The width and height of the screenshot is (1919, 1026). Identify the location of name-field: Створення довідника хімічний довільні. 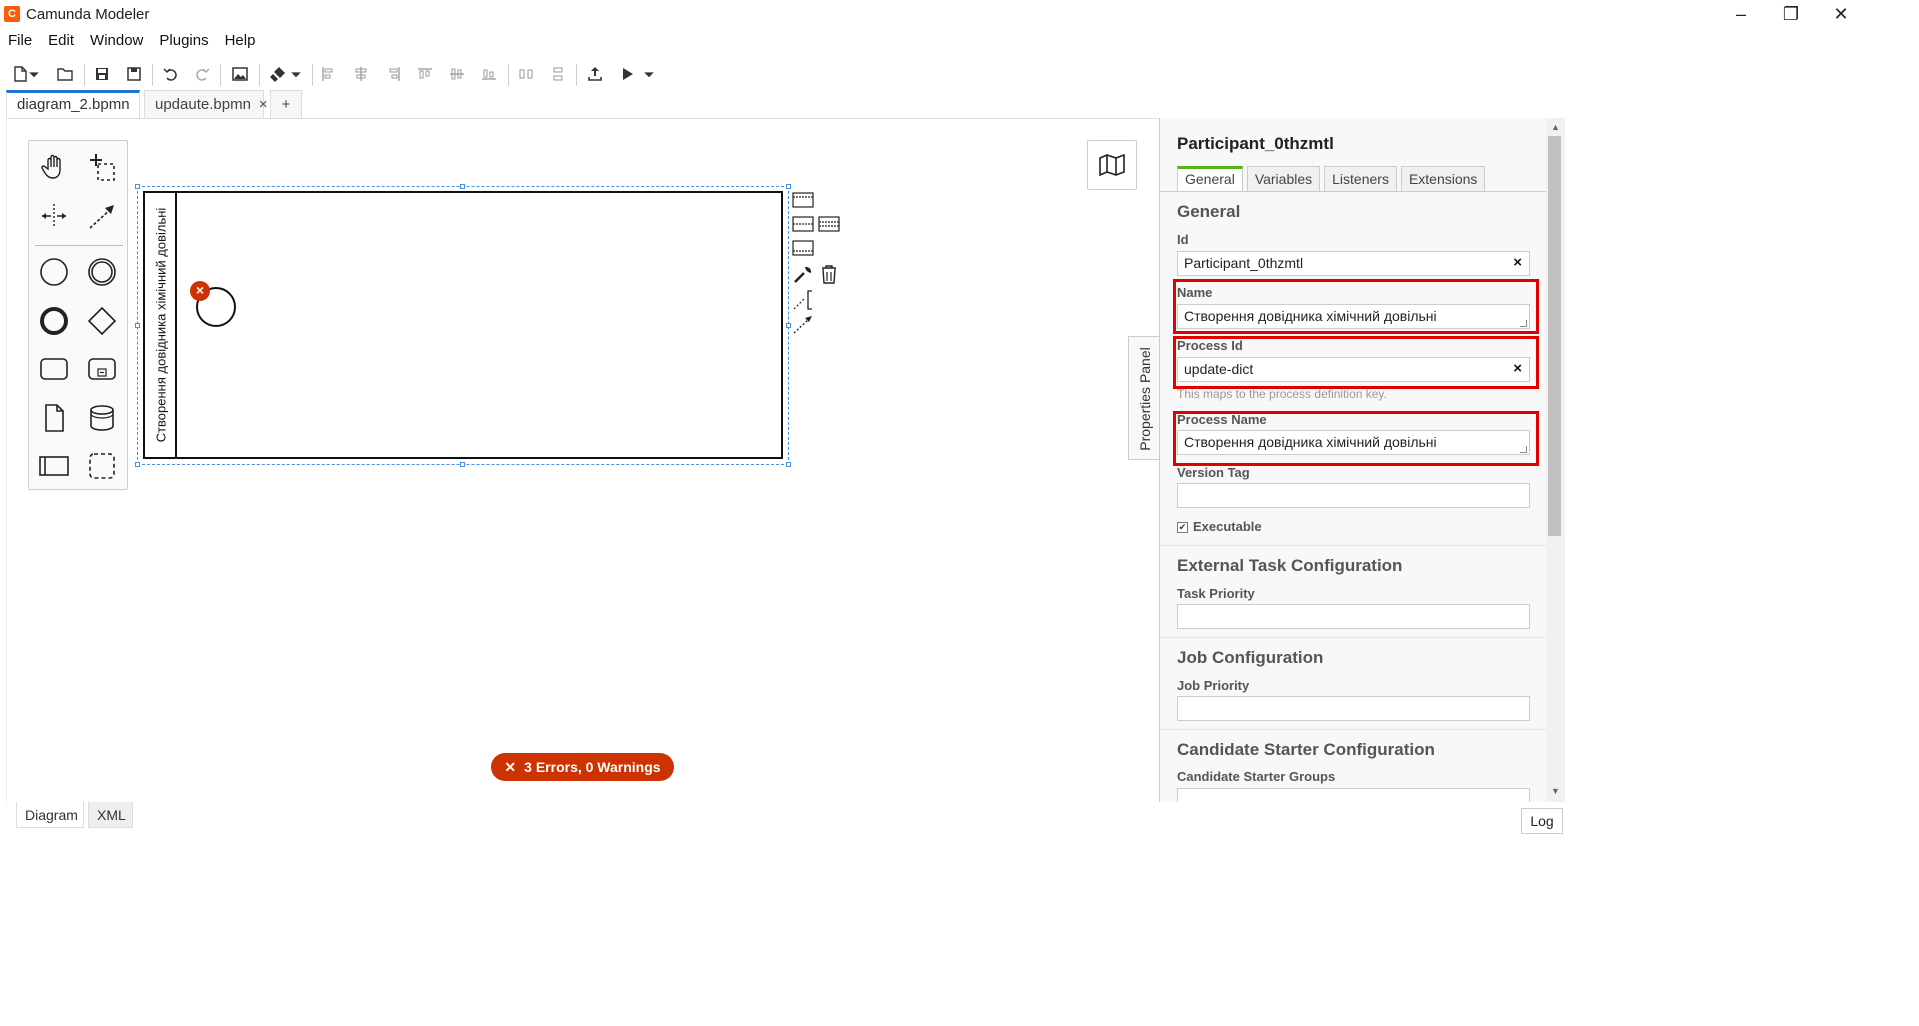
(1353, 316).